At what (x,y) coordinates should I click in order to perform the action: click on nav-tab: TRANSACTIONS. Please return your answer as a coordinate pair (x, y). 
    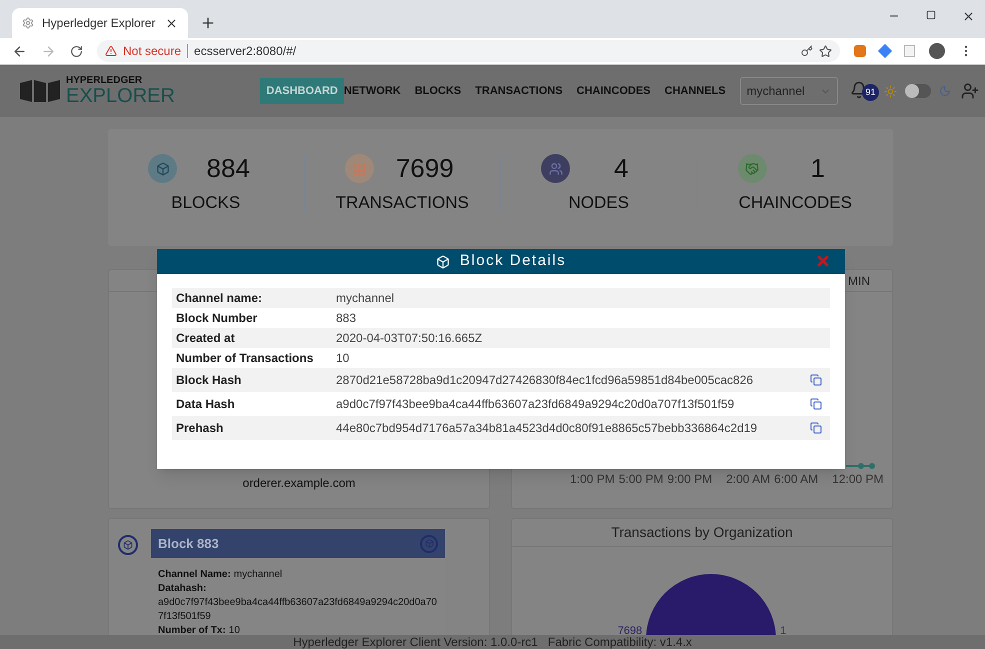
    Looking at the image, I should click on (519, 91).